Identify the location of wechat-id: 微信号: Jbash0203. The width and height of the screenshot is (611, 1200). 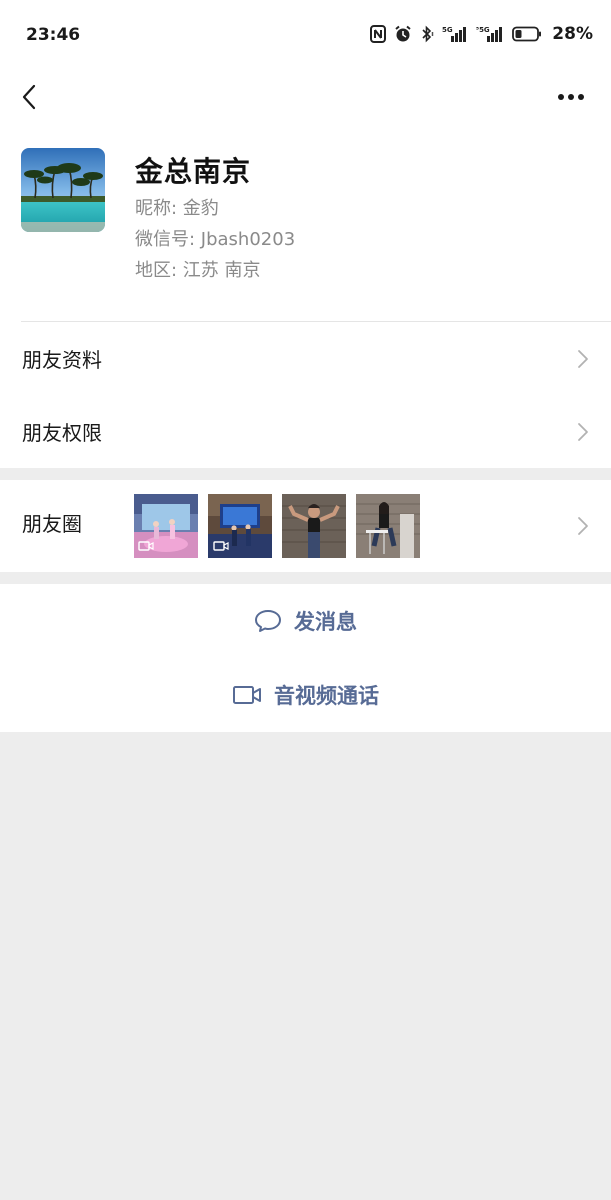
(215, 239).